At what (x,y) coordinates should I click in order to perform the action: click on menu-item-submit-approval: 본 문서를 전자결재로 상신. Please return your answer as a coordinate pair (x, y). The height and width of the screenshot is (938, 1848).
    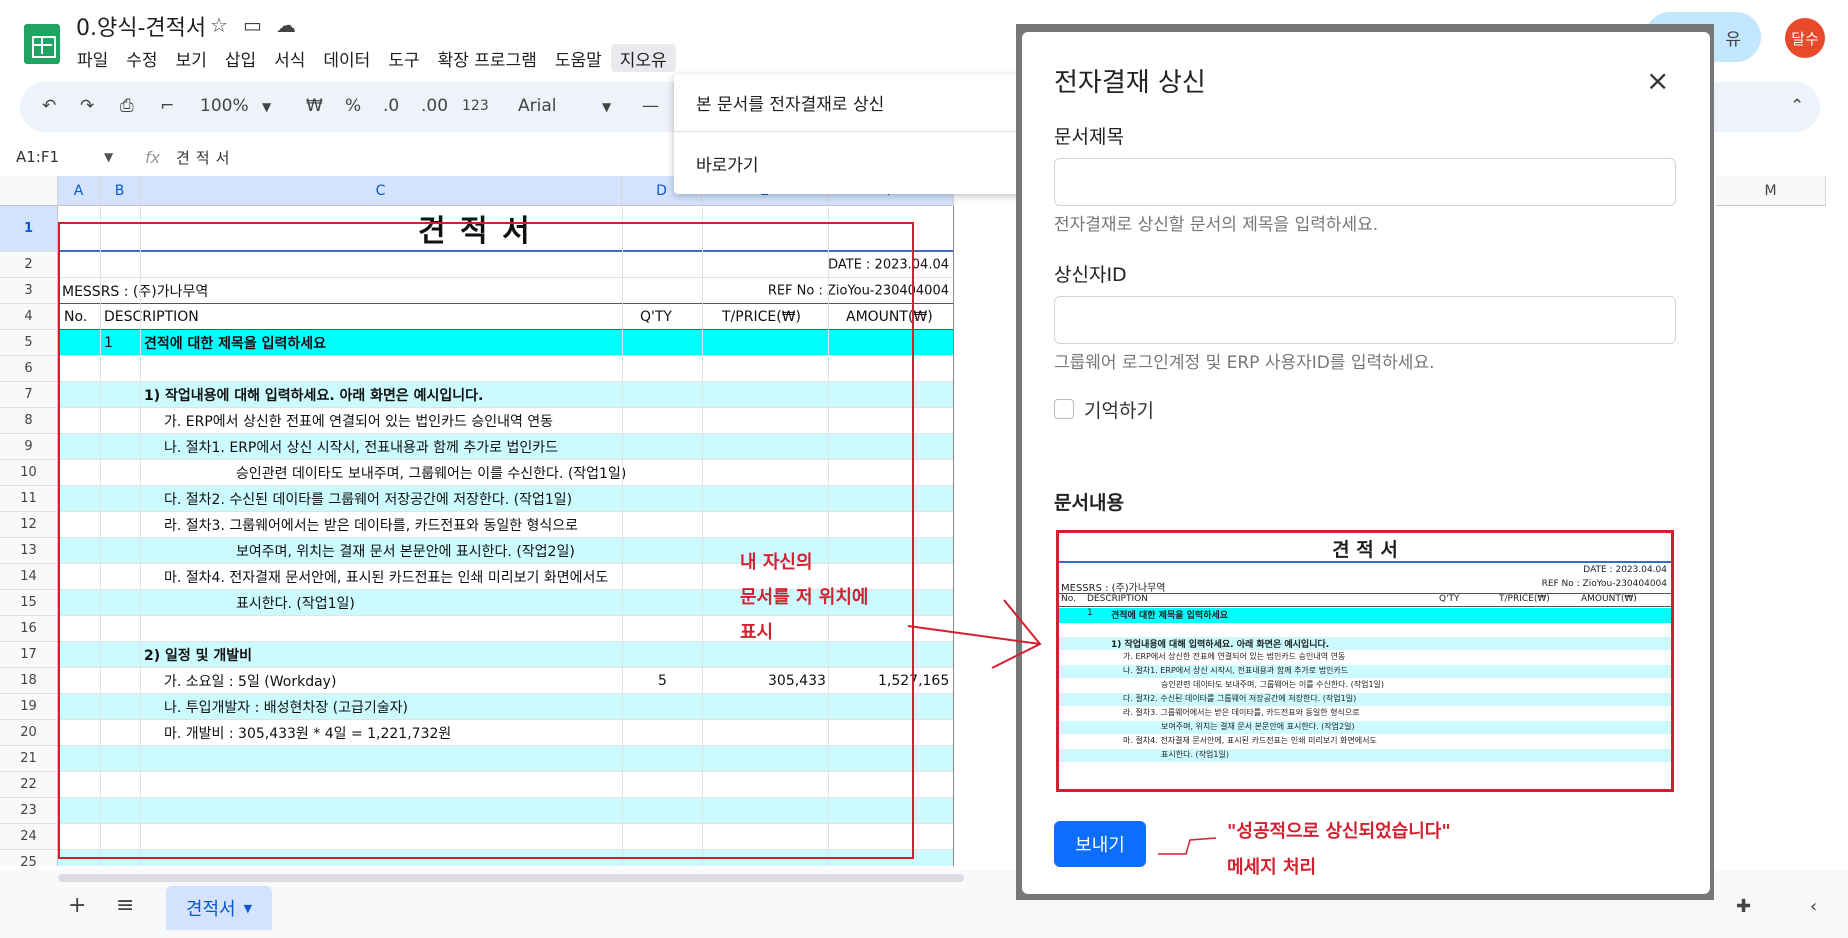
    Looking at the image, I should click on (790, 102).